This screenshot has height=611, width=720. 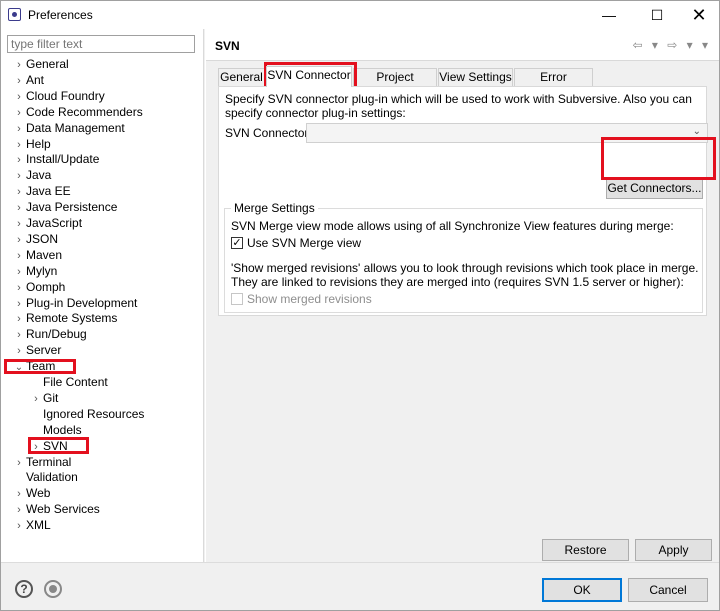 I want to click on tree-item-label: JSON, so click(x=42, y=238).